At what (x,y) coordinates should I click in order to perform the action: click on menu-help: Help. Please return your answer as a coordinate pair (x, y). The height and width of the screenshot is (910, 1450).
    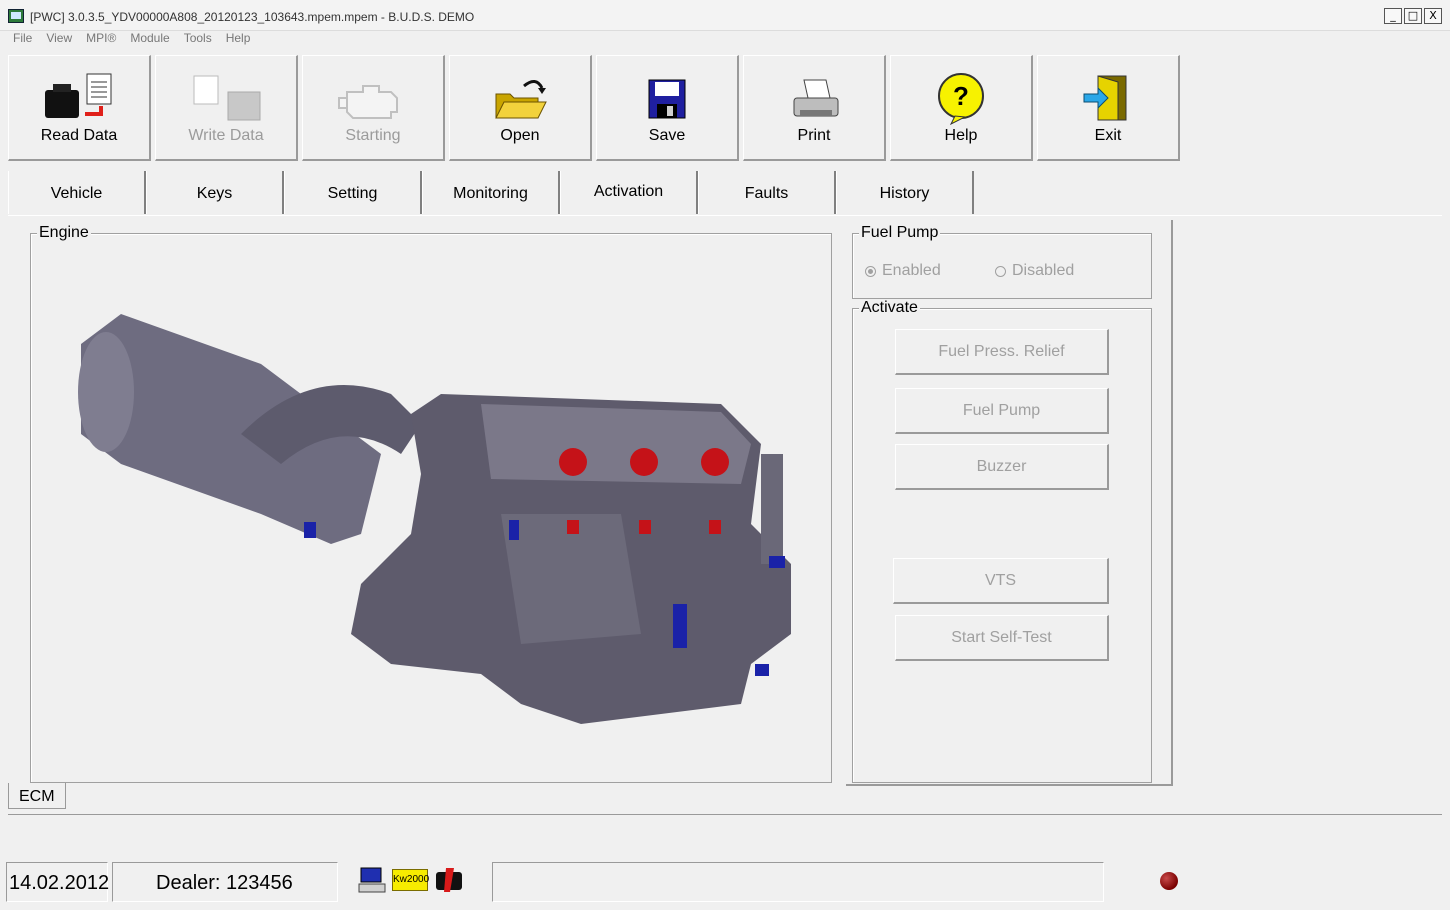
    Looking at the image, I should click on (238, 39).